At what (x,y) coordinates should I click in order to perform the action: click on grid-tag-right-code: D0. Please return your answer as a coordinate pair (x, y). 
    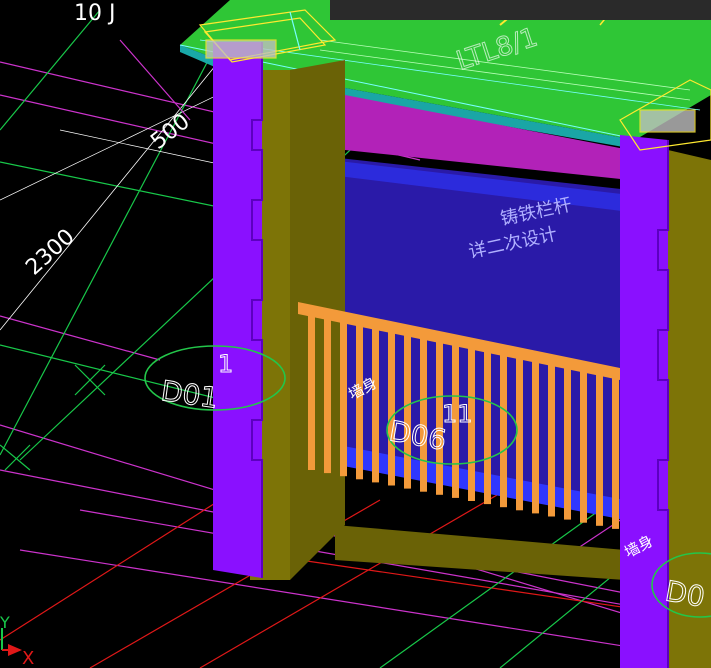
    Looking at the image, I should click on (685, 593).